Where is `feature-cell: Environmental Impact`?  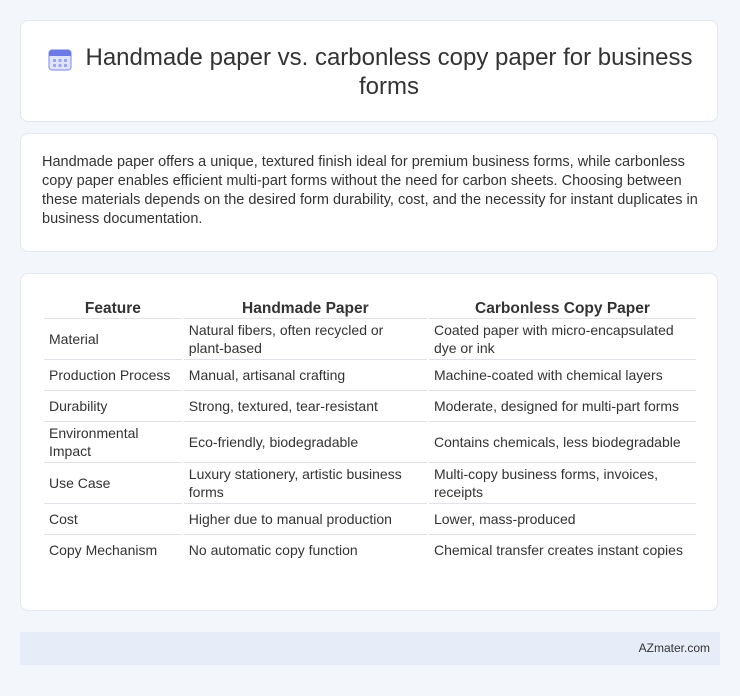 feature-cell: Environmental Impact is located at coordinates (113, 442).